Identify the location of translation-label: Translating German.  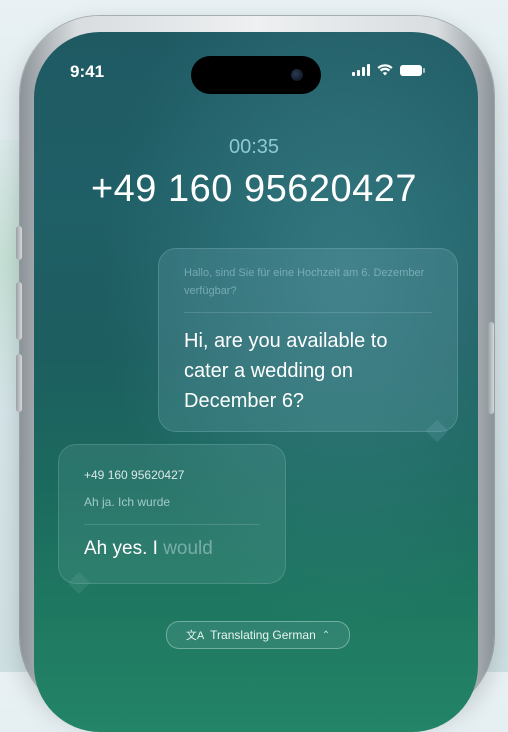
(263, 635).